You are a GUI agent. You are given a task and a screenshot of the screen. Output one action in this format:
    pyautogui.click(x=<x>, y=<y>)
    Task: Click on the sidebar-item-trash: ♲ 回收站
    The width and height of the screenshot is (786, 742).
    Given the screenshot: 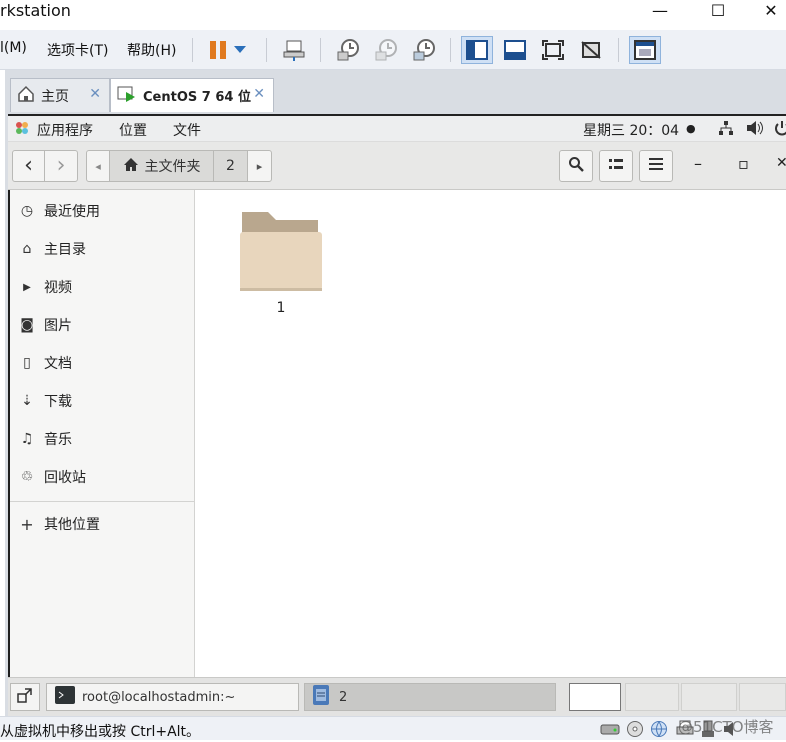 What is the action you would take?
    pyautogui.click(x=102, y=477)
    